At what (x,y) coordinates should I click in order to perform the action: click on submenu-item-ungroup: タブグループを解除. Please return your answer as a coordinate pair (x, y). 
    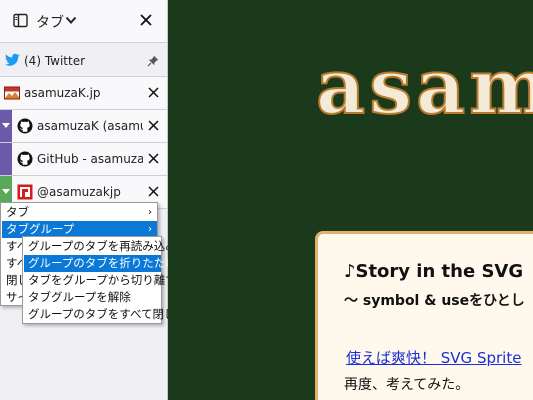
    Looking at the image, I should click on (92, 297).